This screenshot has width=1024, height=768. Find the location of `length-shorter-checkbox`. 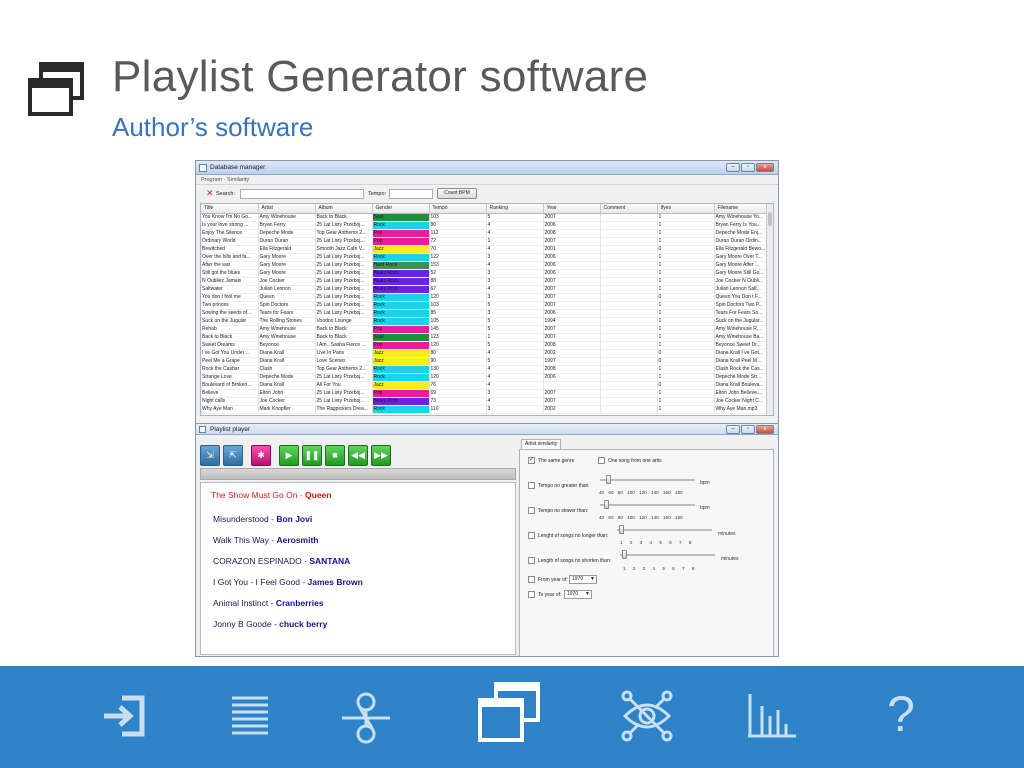

length-shorter-checkbox is located at coordinates (531, 560).